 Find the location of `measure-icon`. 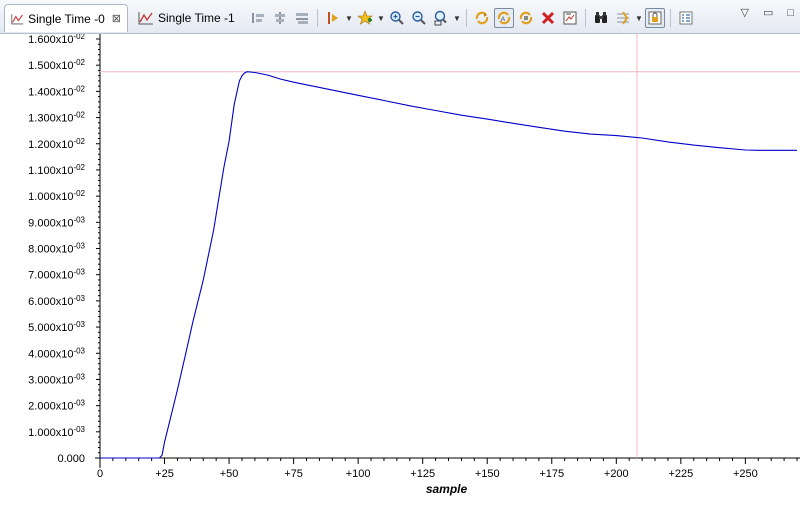

measure-icon is located at coordinates (623, 18).